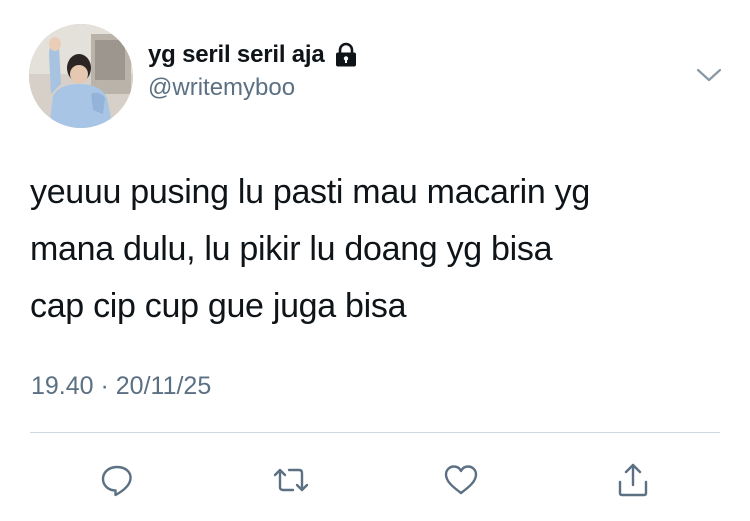 The height and width of the screenshot is (521, 750). What do you see at coordinates (375, 480) in the screenshot?
I see `action-bar` at bounding box center [375, 480].